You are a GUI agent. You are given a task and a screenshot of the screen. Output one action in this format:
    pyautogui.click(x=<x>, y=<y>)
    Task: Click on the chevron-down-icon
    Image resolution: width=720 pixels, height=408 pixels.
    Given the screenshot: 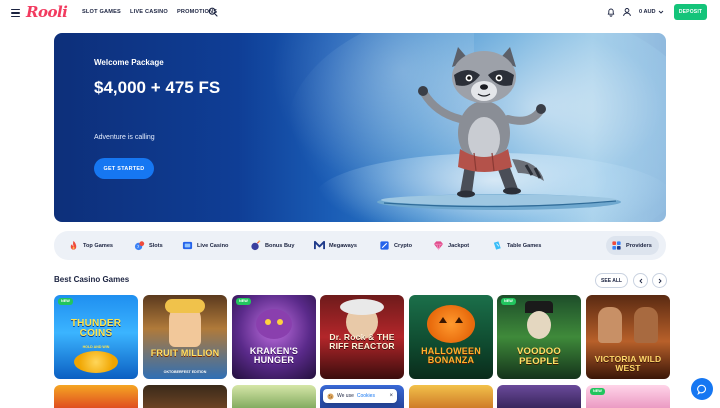 What is the action you would take?
    pyautogui.click(x=660, y=12)
    